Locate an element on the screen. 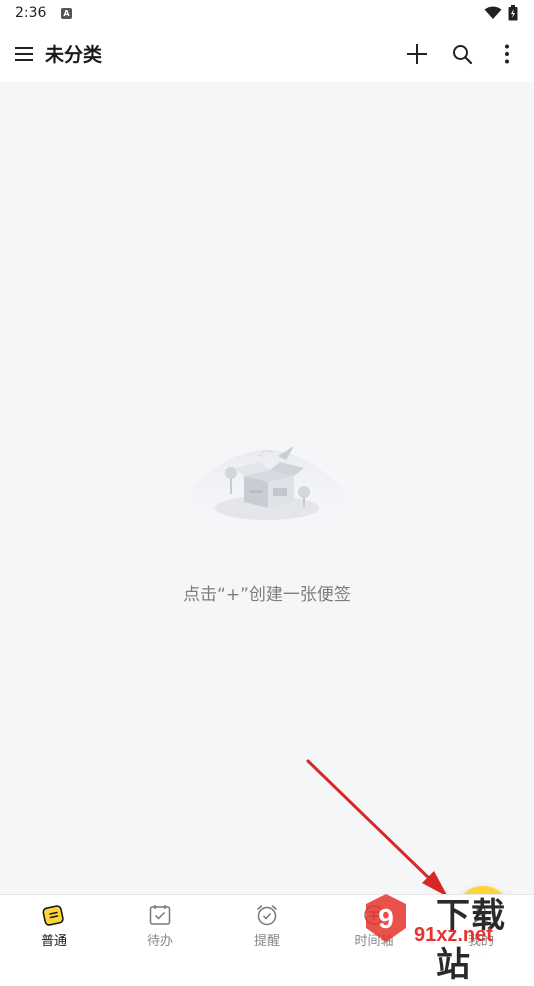 This screenshot has width=534, height=986. more-icon is located at coordinates (507, 54).